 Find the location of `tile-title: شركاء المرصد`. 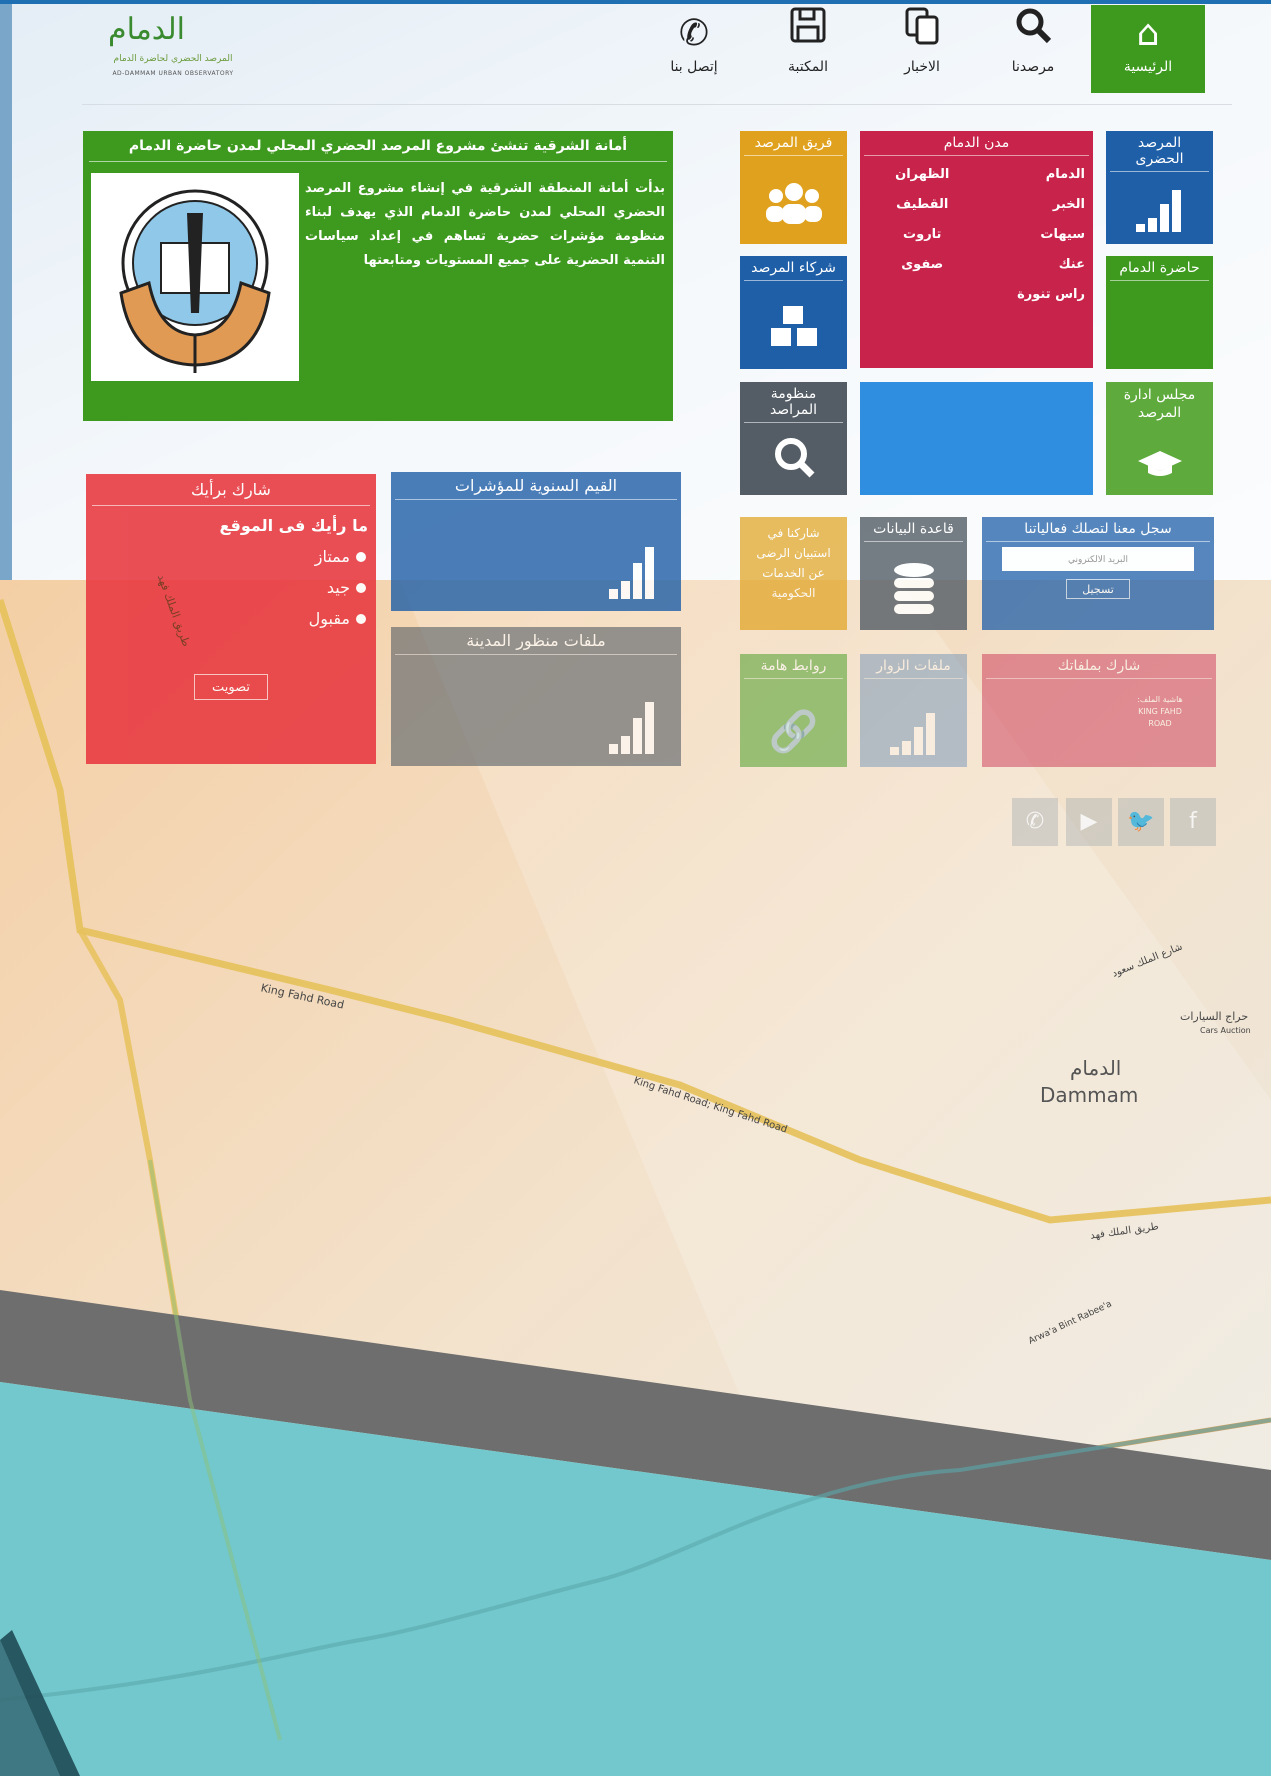

tile-title: شركاء المرصد is located at coordinates (793, 268).